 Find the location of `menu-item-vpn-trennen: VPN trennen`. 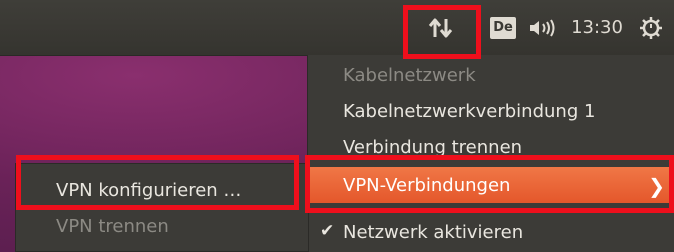

menu-item-vpn-trennen: VPN trennen is located at coordinates (162, 226).